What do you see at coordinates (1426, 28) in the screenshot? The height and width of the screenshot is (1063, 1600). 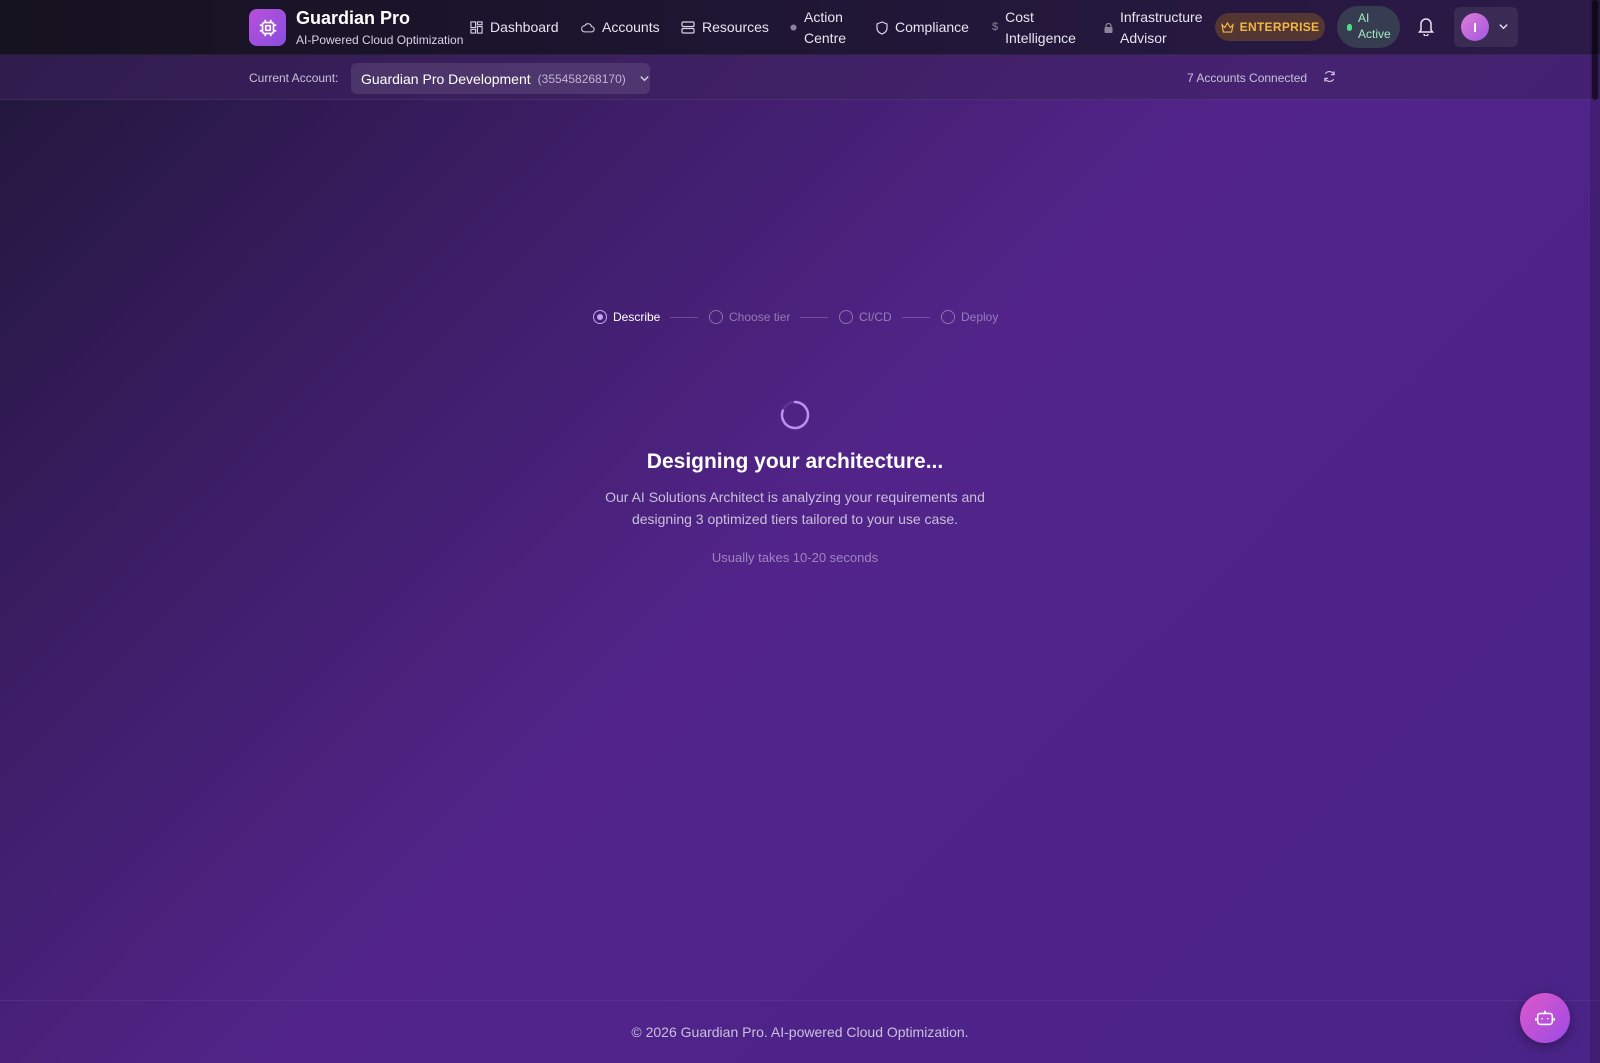 I see `notifications-bell-icon` at bounding box center [1426, 28].